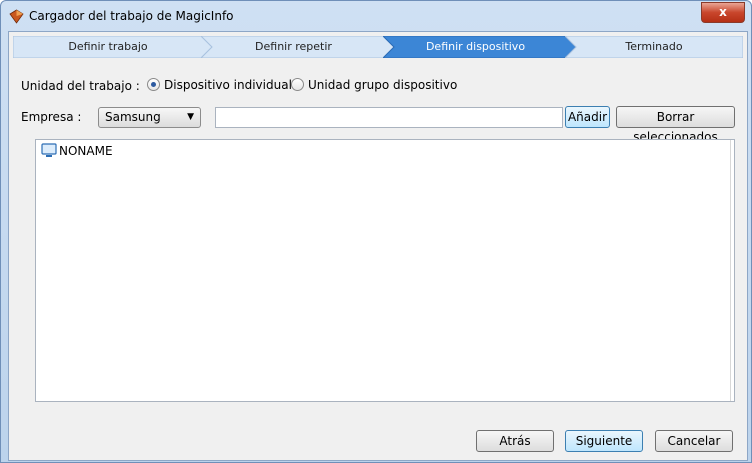  I want to click on chevron-down-icon: ▼, so click(190, 117).